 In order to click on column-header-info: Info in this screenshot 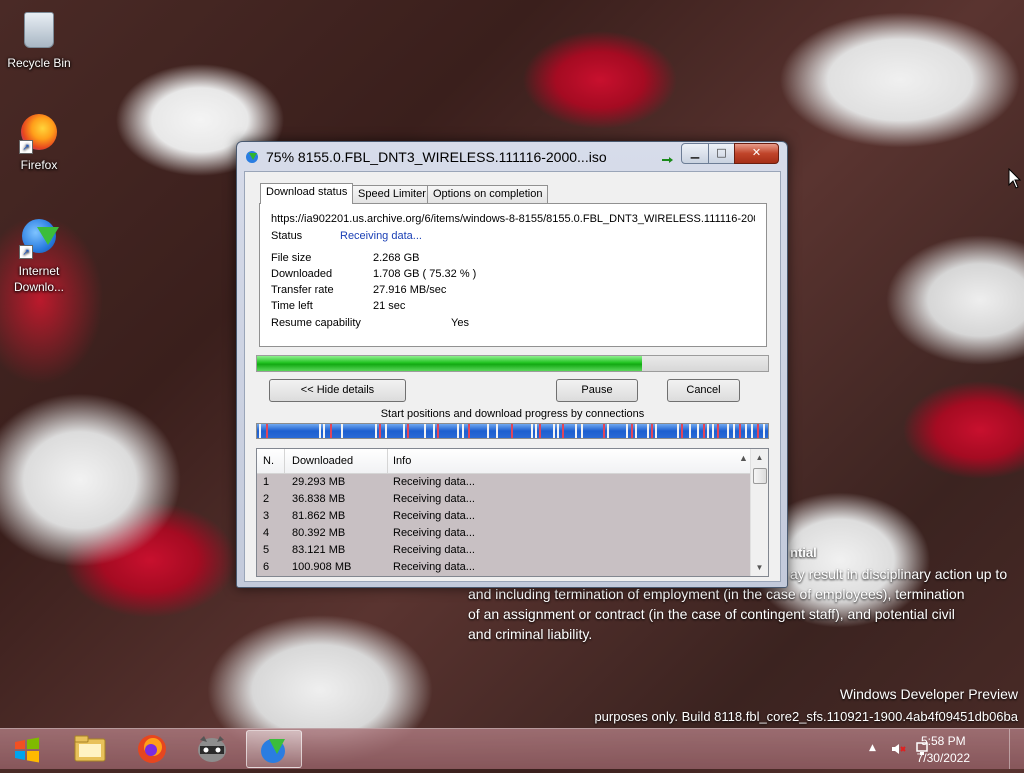, I will do `click(402, 461)`.